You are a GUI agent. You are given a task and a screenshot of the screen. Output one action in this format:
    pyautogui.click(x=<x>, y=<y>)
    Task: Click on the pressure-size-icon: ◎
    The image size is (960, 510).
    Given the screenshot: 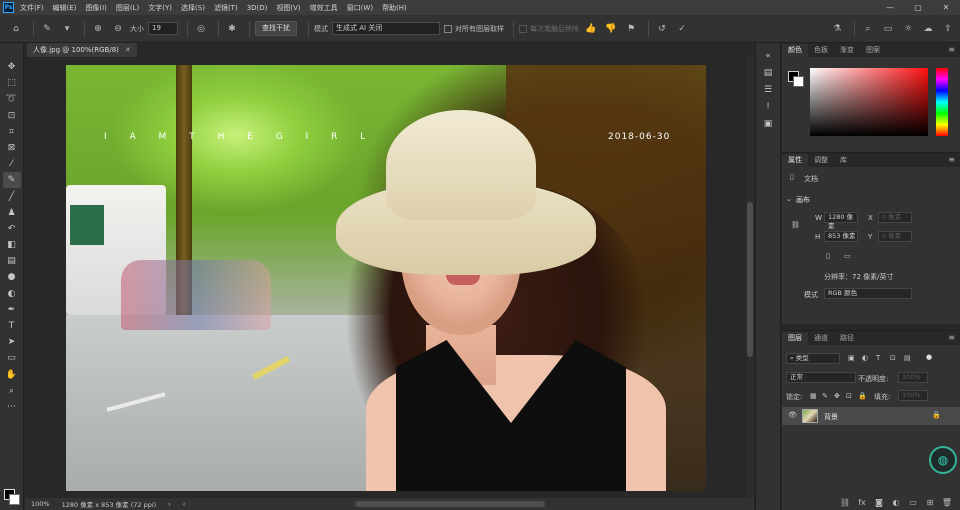 What is the action you would take?
    pyautogui.click(x=201, y=29)
    